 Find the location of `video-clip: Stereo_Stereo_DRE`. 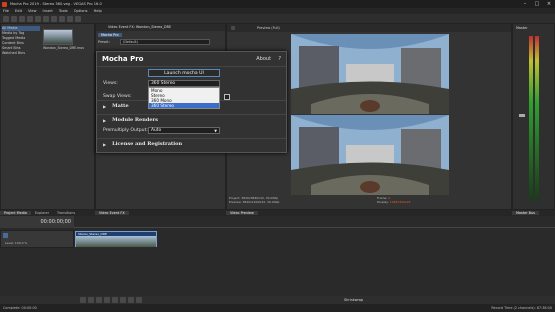

video-clip: Stereo_Stereo_DRE is located at coordinates (116, 239).